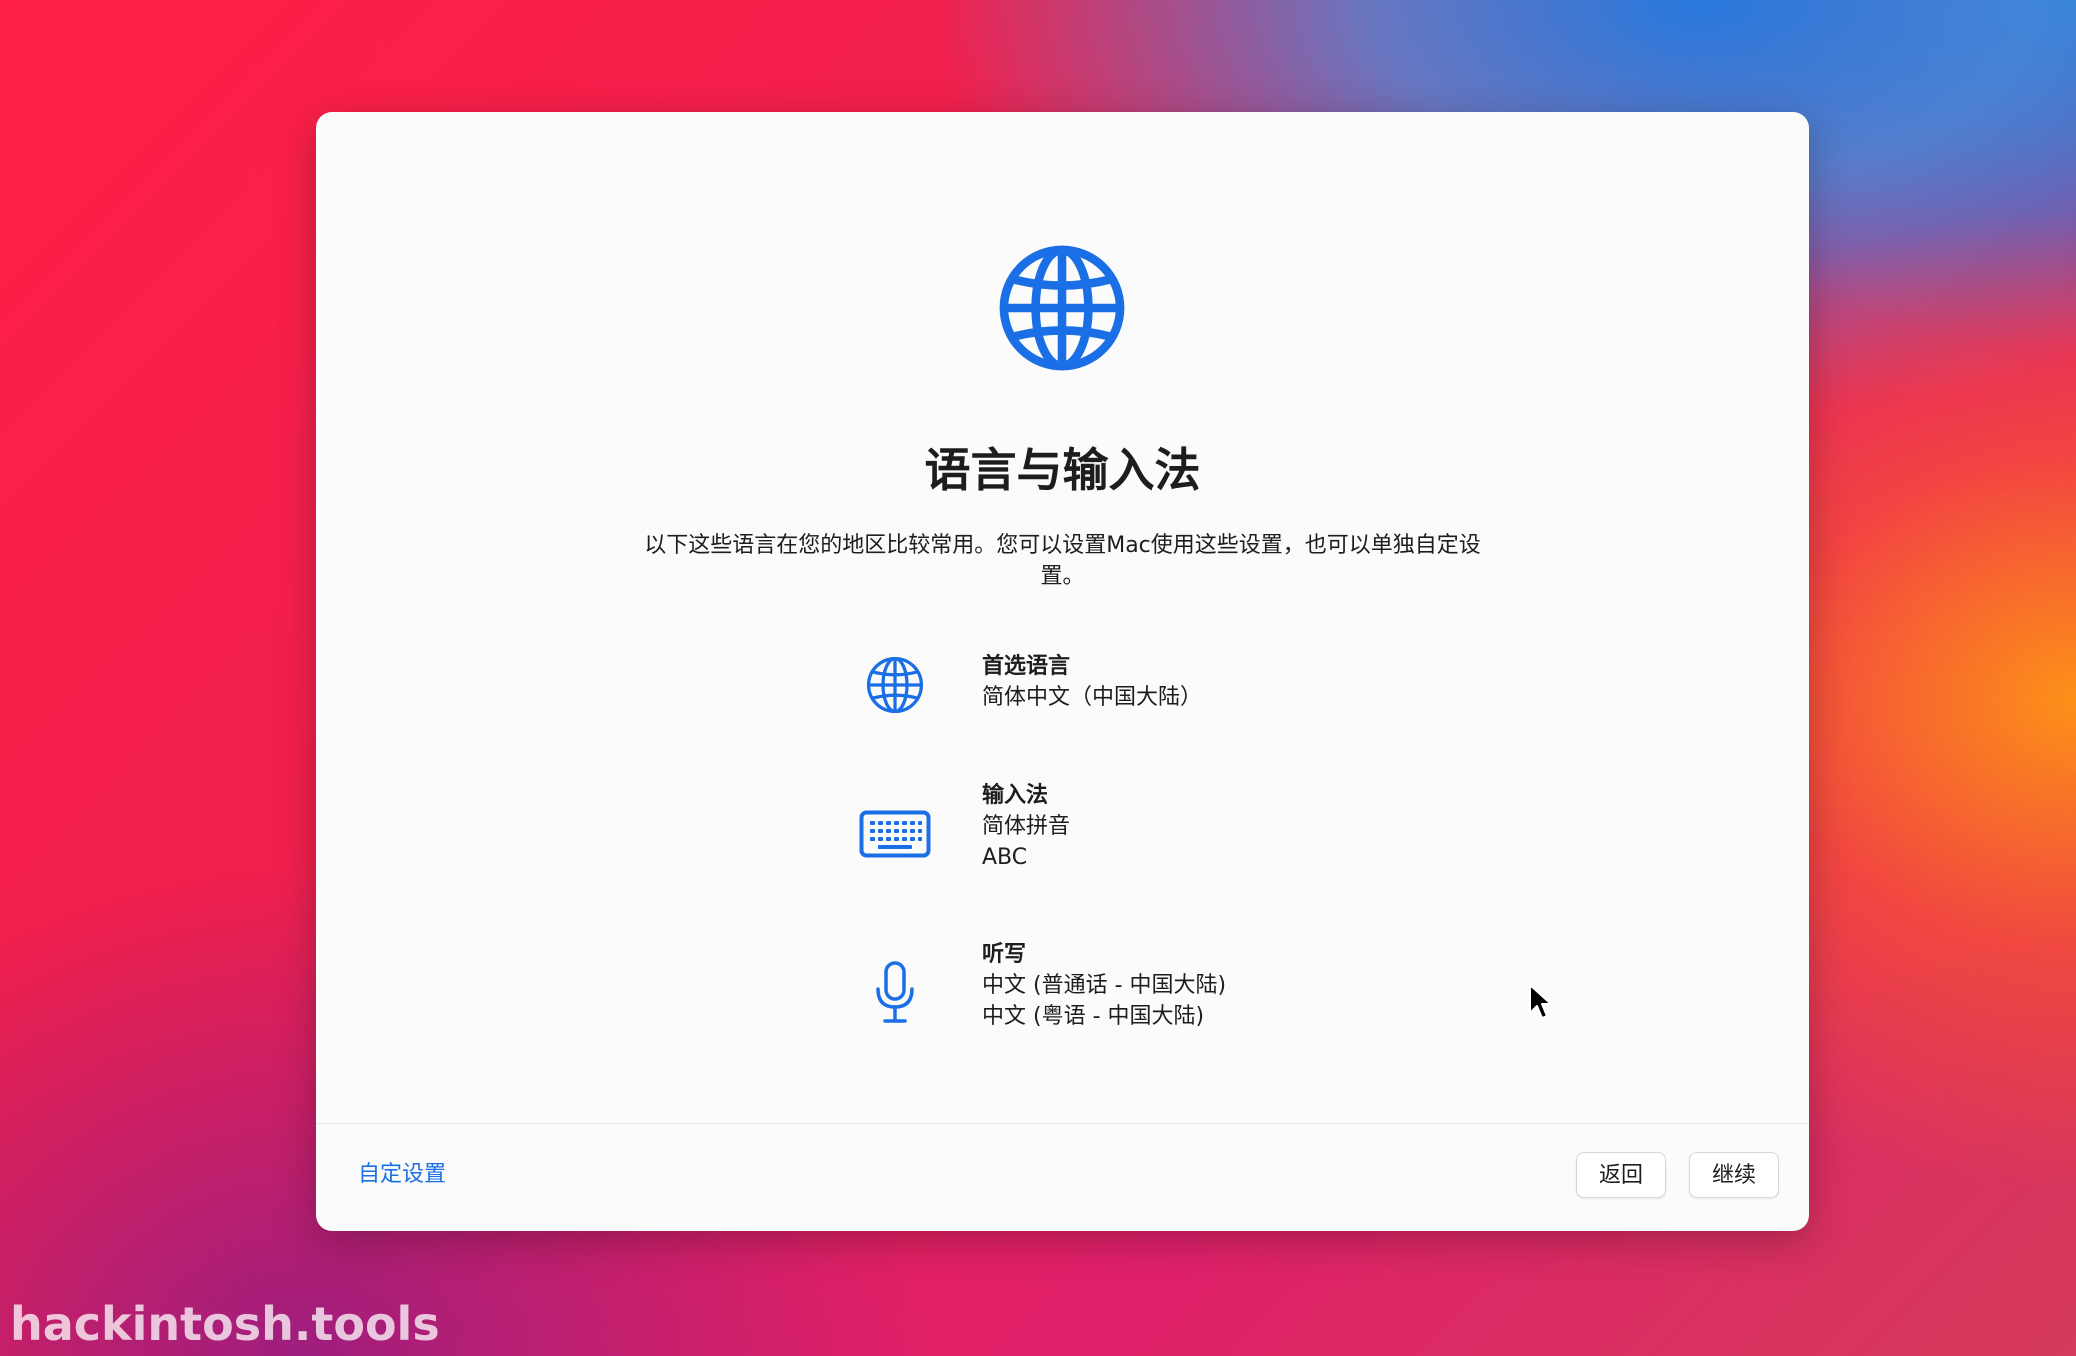 This screenshot has height=1356, width=2076. Describe the element at coordinates (1005, 857) in the screenshot. I see `input-method-value: ABC` at that location.